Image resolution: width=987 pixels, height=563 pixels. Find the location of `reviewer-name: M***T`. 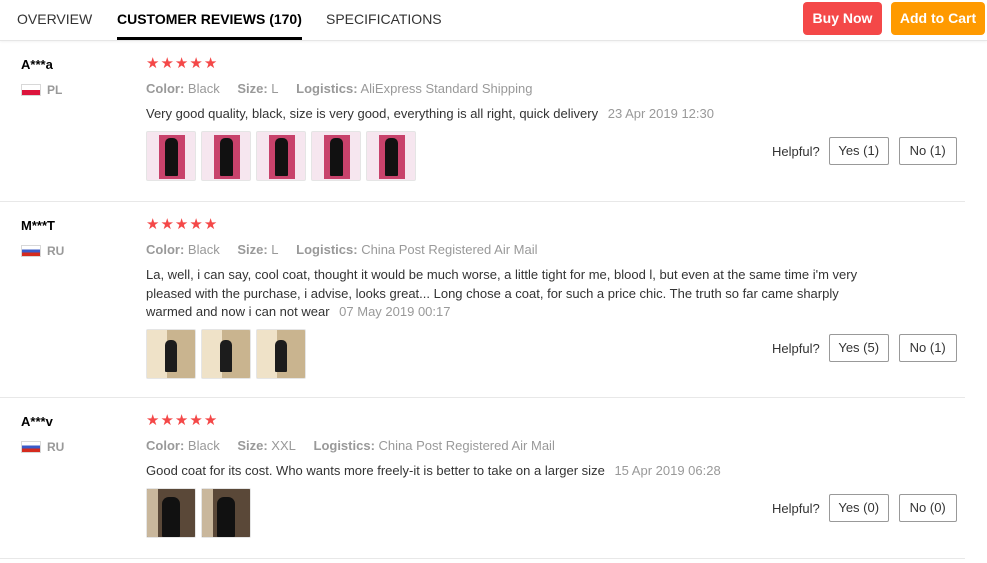

reviewer-name: M***T is located at coordinates (38, 225).